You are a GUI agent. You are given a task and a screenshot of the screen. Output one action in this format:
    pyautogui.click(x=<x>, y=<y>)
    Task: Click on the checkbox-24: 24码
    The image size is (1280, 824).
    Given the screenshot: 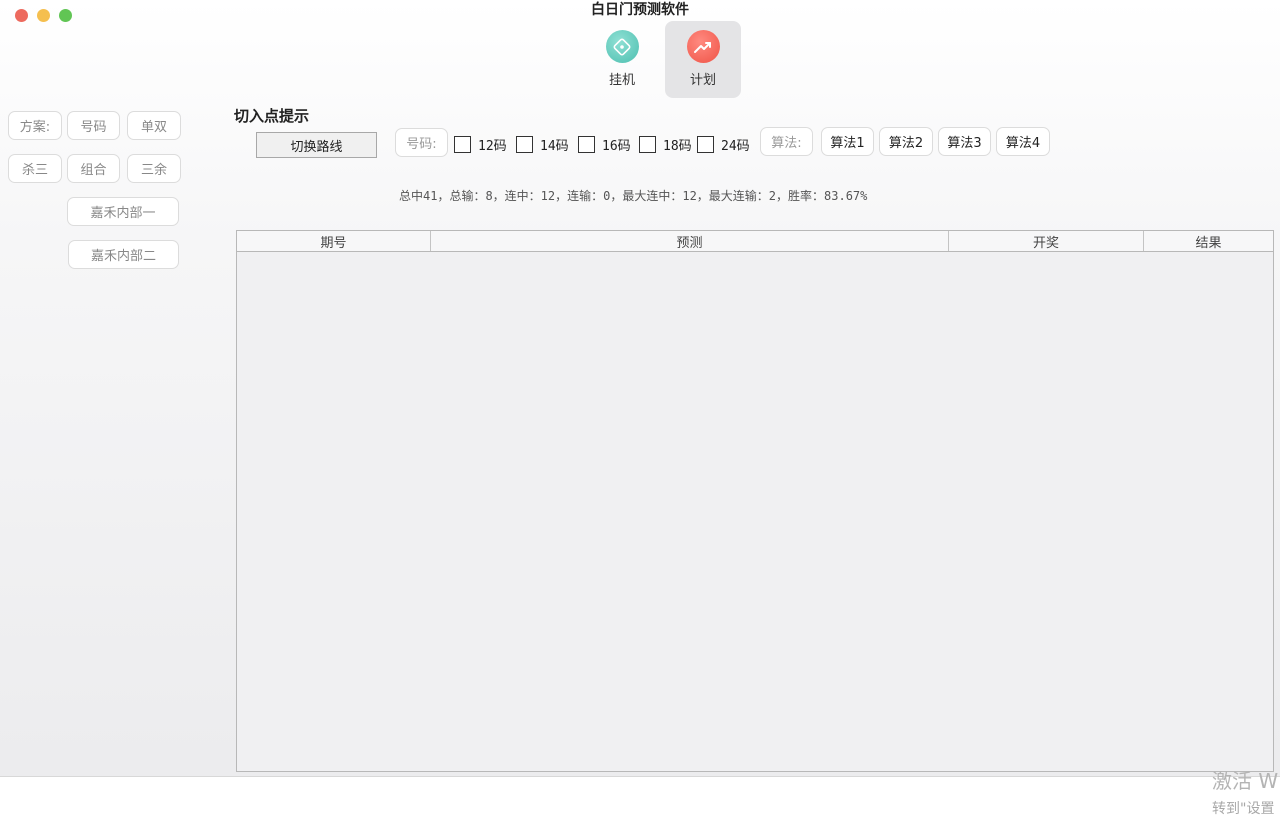 What is the action you would take?
    pyautogui.click(x=723, y=144)
    